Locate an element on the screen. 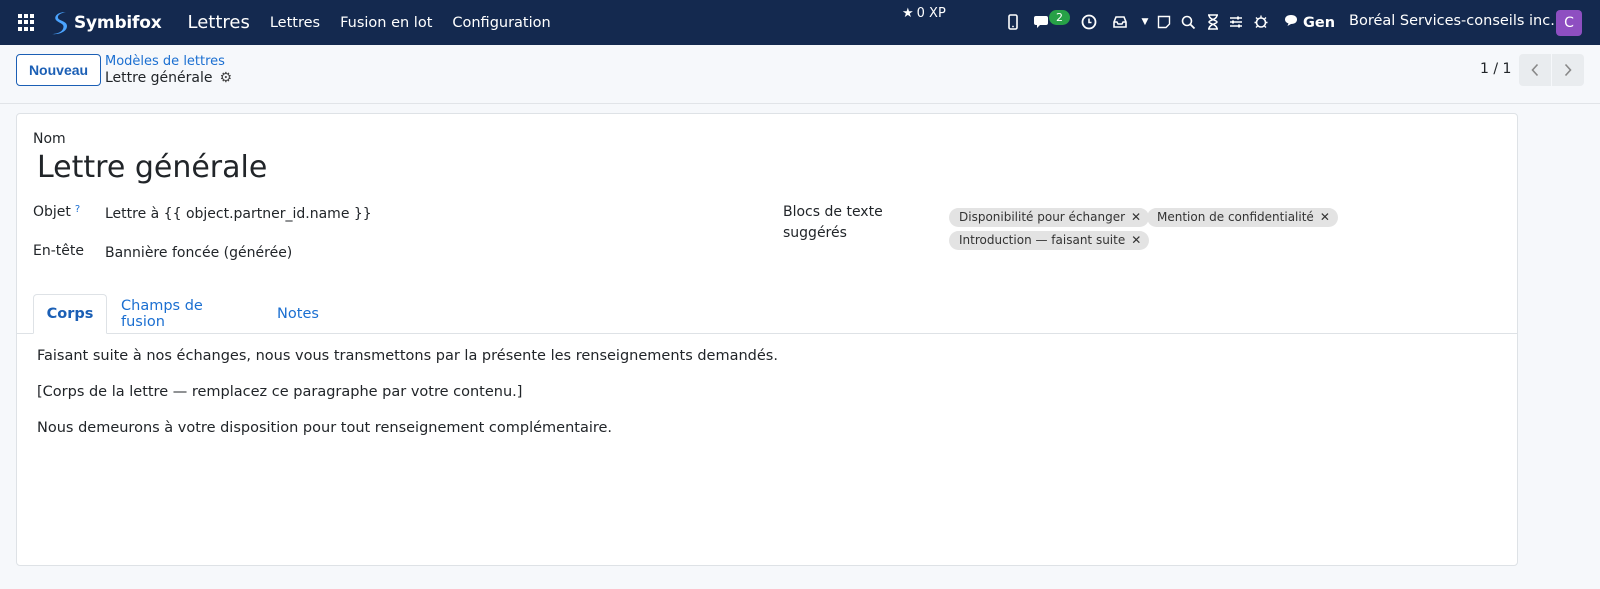 Image resolution: width=1600 pixels, height=589 pixels. app-title: Lettres is located at coordinates (218, 22).